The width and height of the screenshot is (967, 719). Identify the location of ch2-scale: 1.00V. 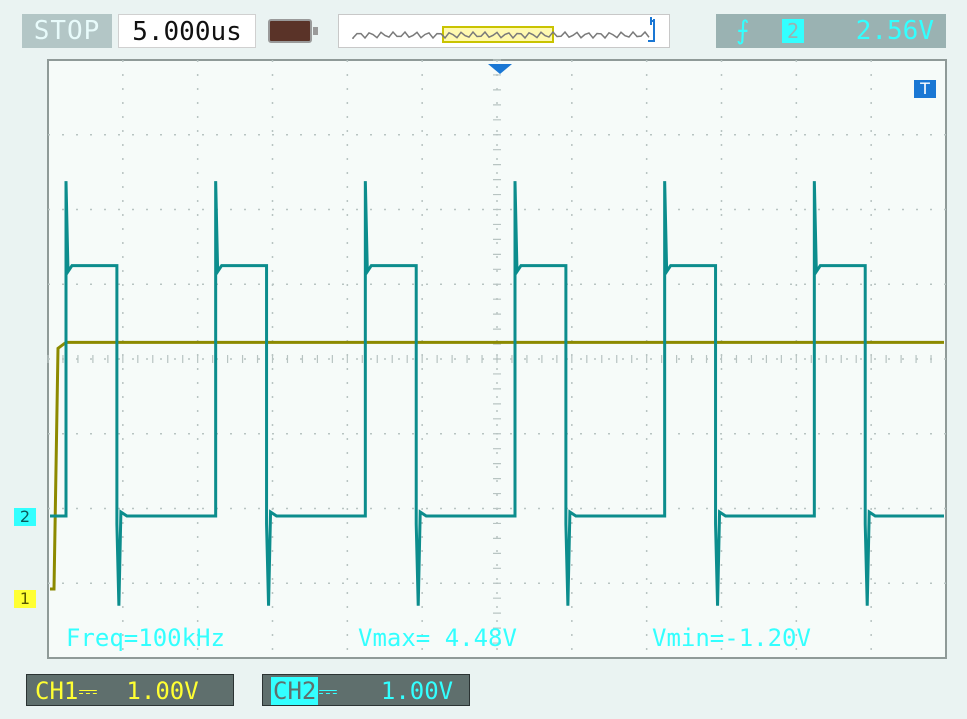
(417, 691).